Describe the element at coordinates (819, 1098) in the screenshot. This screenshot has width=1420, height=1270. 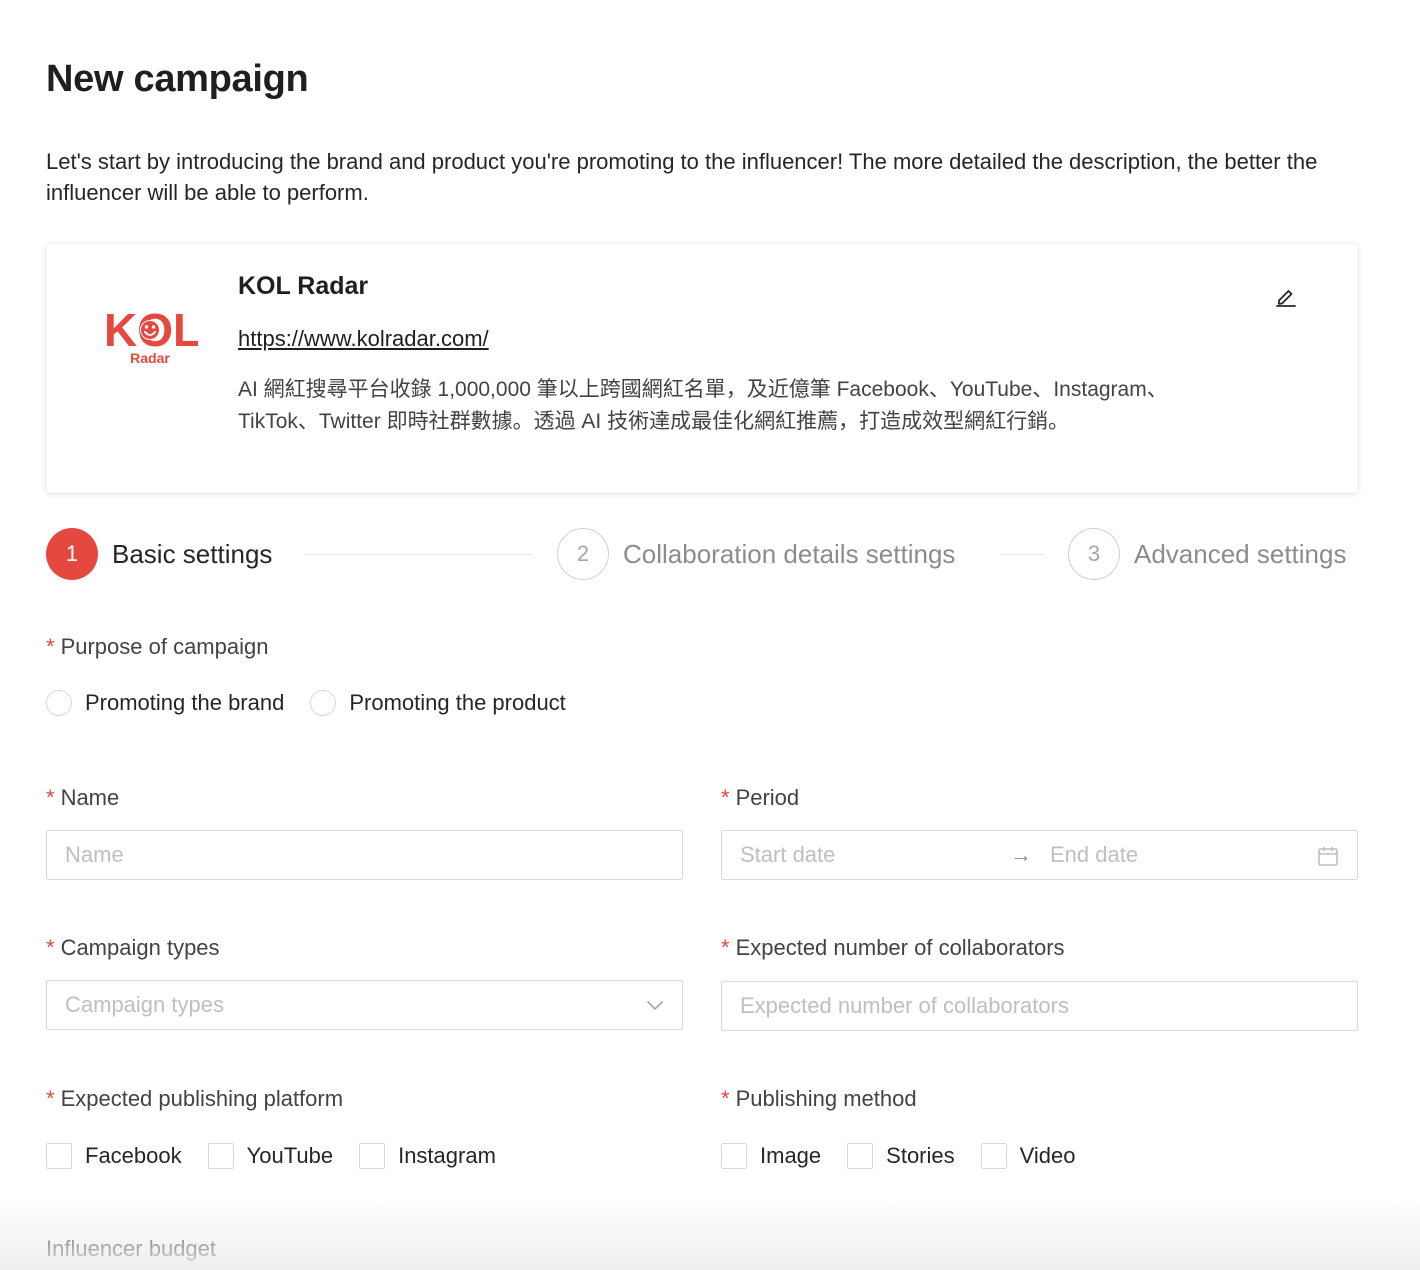
I see `publishing-method-label: * Publishing method` at that location.